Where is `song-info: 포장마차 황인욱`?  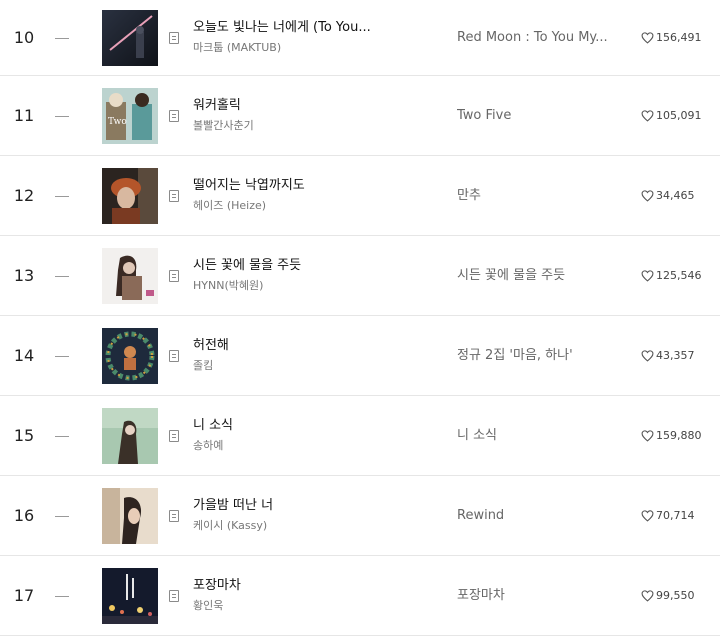
song-info: 포장마차 황인욱 is located at coordinates (308, 595).